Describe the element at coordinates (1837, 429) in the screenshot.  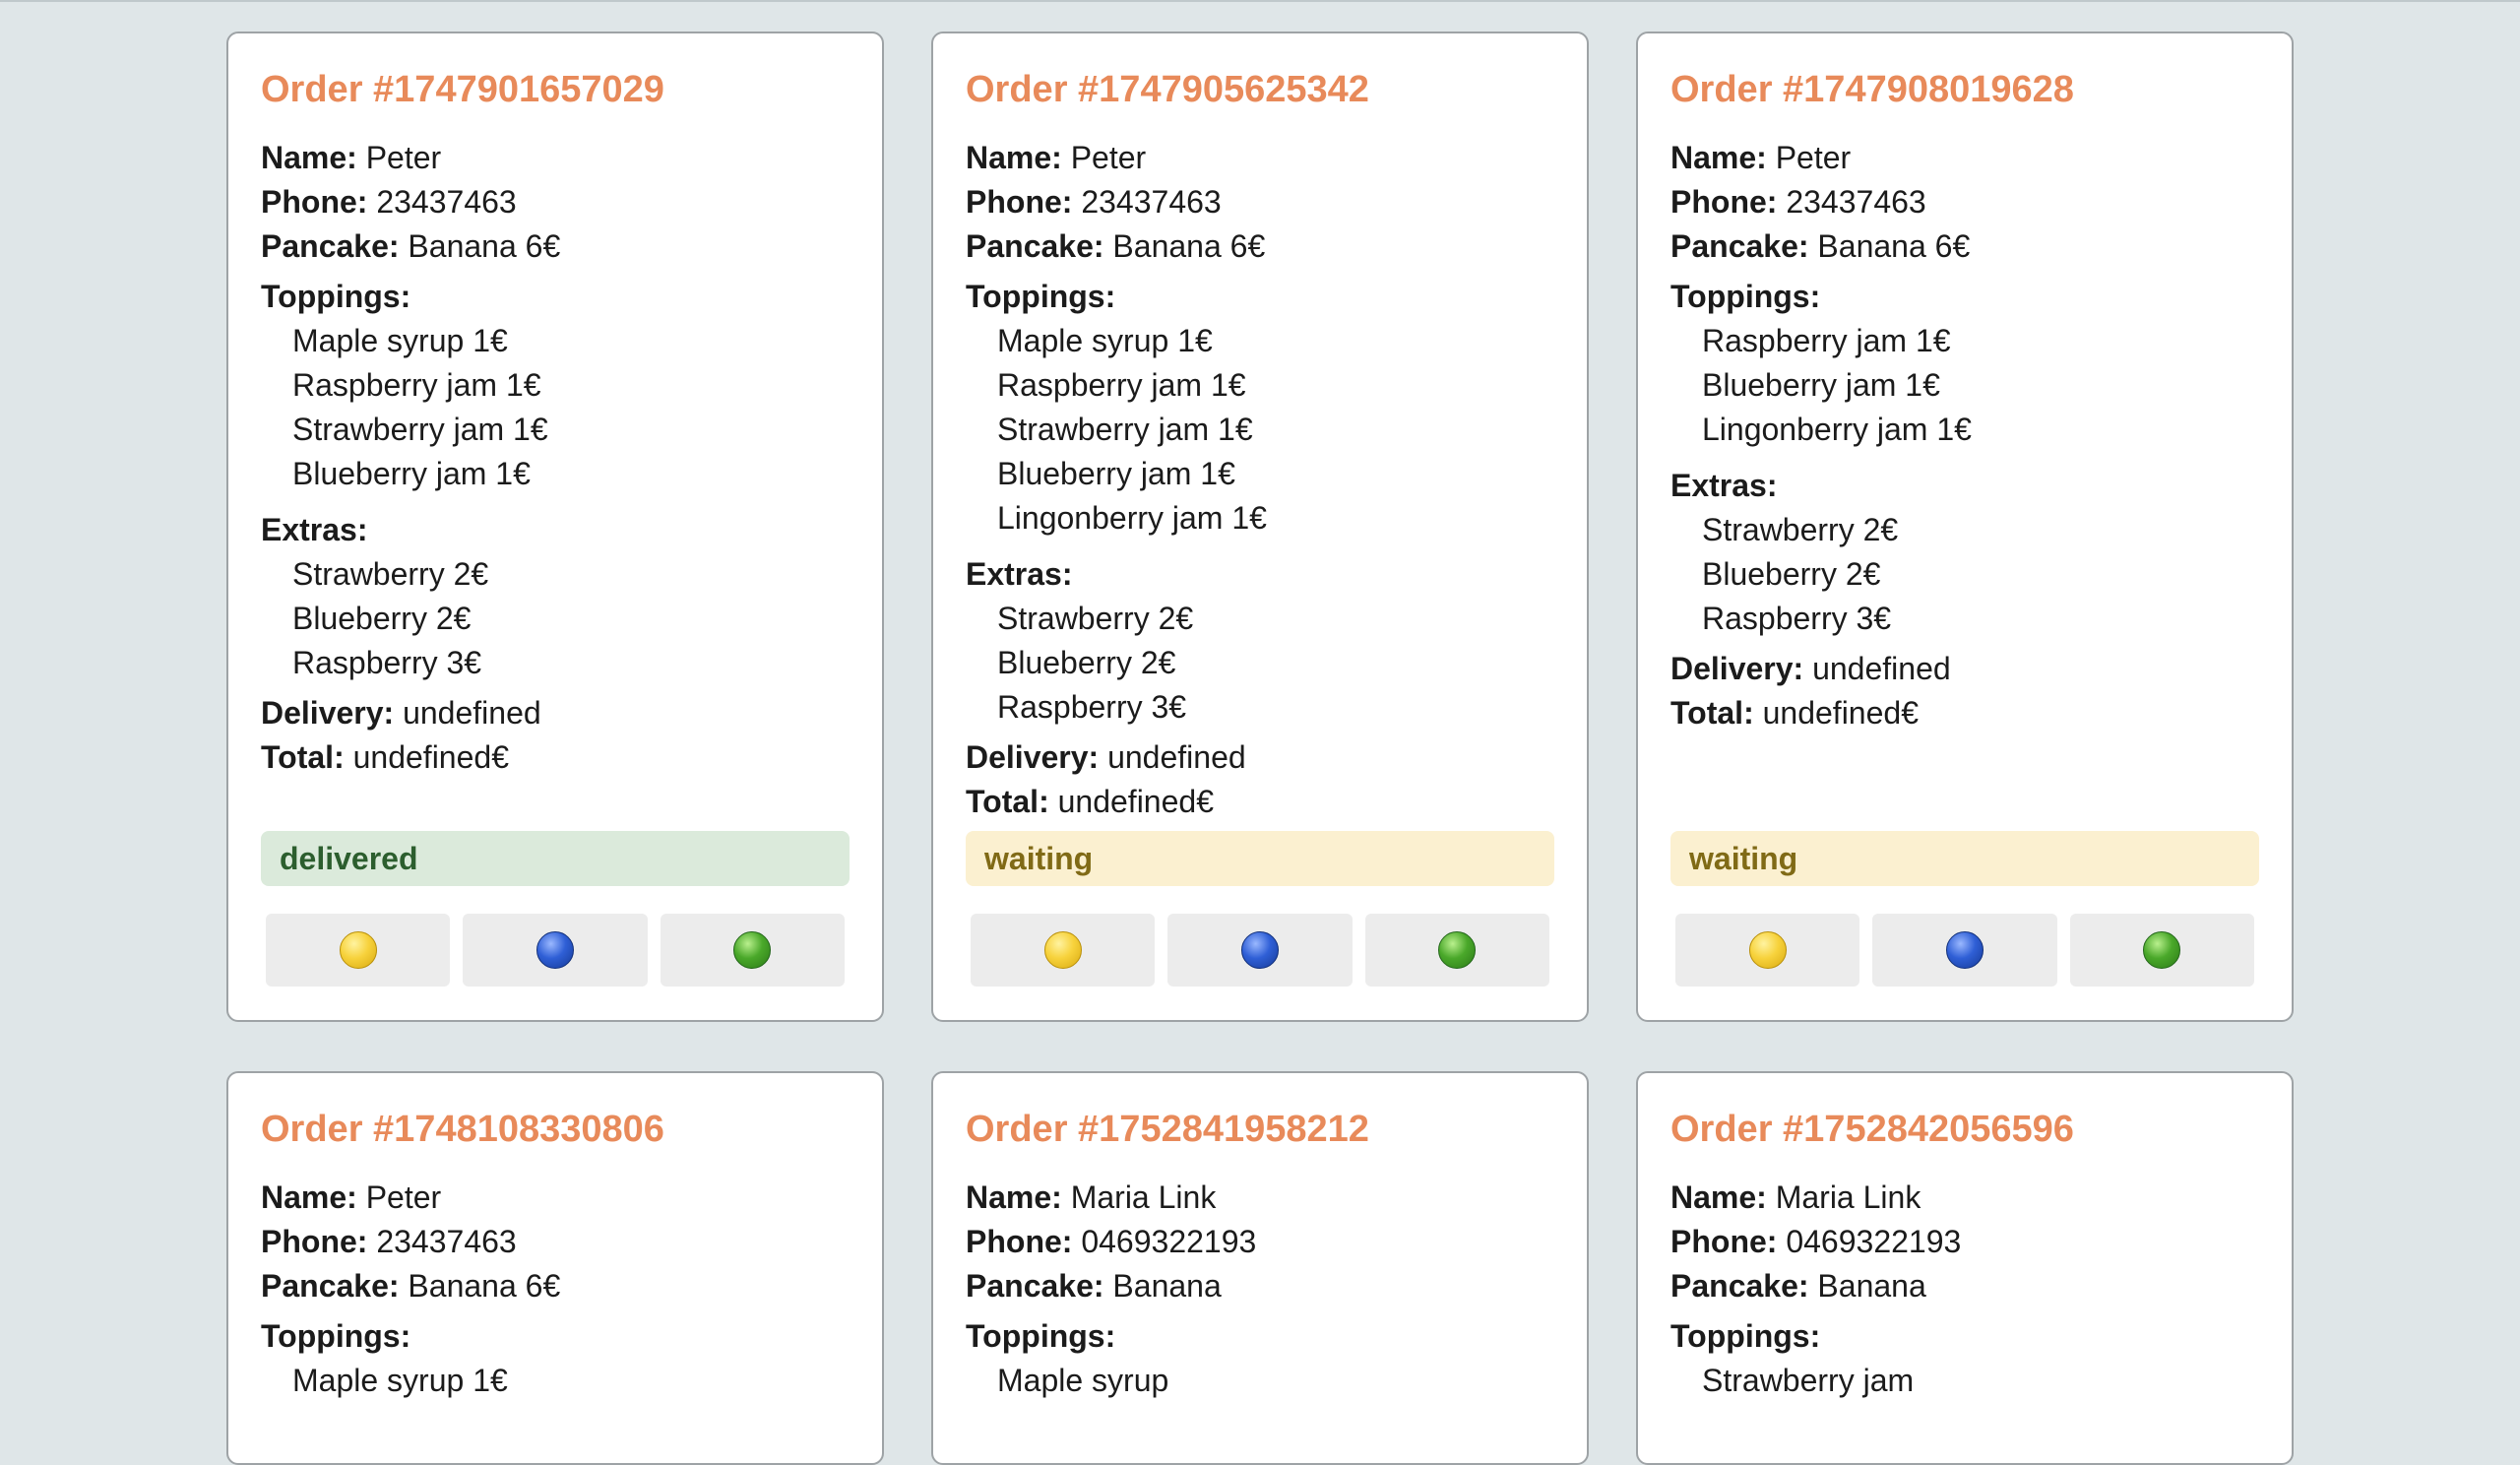
I see `topping-item: Lingonberry jam 1€` at that location.